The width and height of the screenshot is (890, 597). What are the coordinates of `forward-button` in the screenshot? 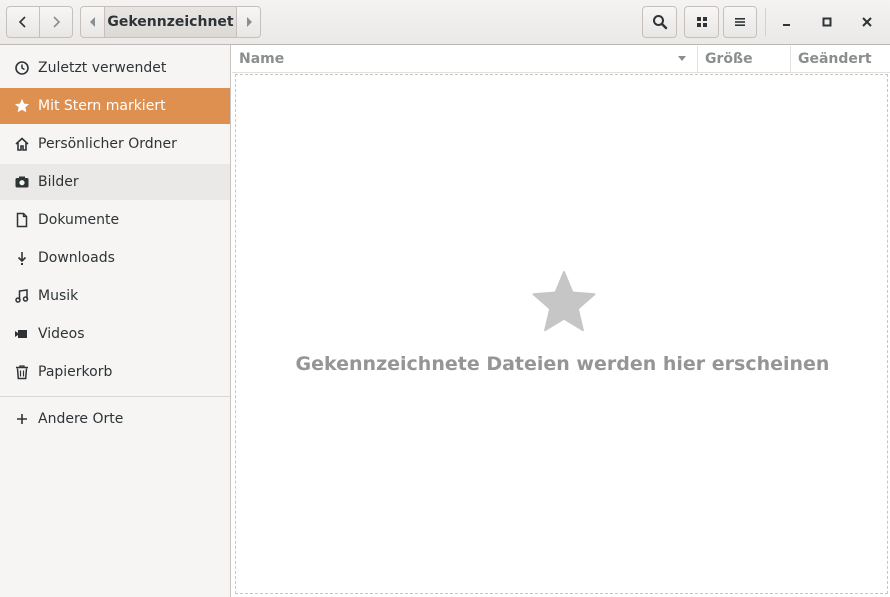 It's located at (56, 22).